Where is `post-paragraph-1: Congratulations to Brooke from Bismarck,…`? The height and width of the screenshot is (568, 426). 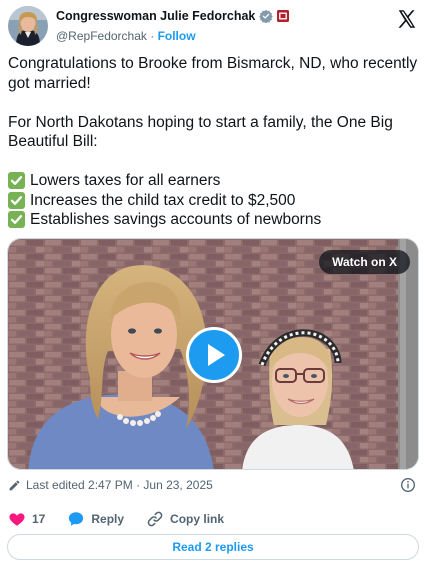
post-paragraph-1: Congratulations to Brooke from Bismarck,… is located at coordinates (213, 73).